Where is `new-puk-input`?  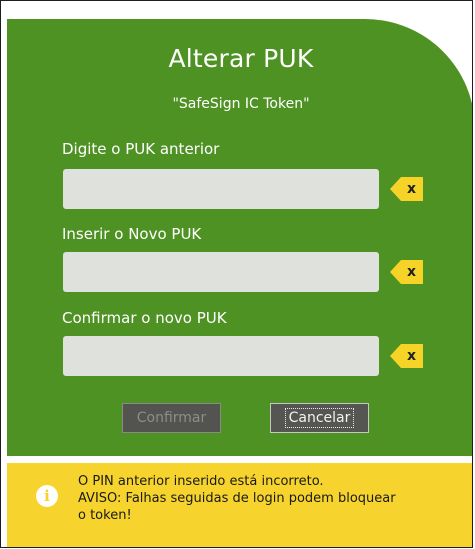 new-puk-input is located at coordinates (221, 272).